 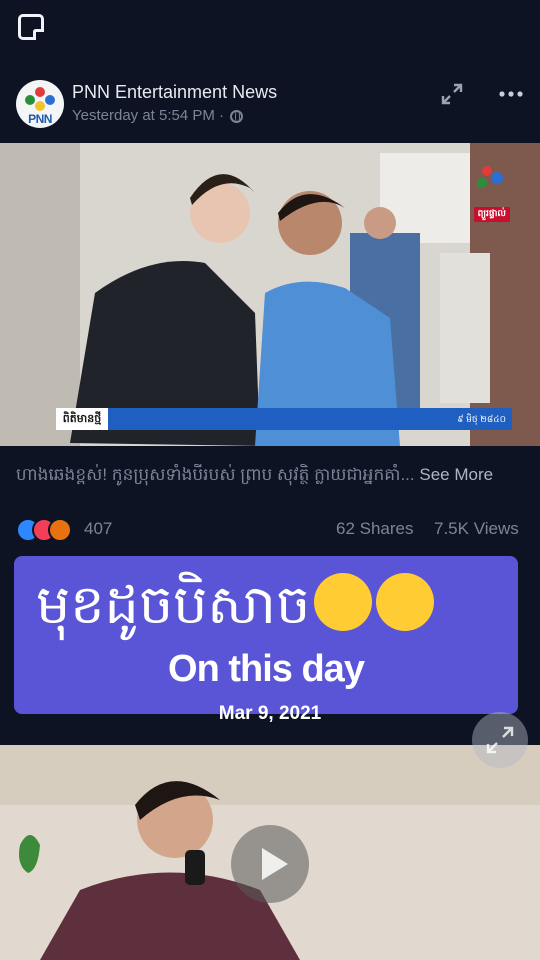 I want to click on news-ticker: ពិតិមានថ្មី ៩ មិថុ ២៨៤០, so click(x=284, y=419).